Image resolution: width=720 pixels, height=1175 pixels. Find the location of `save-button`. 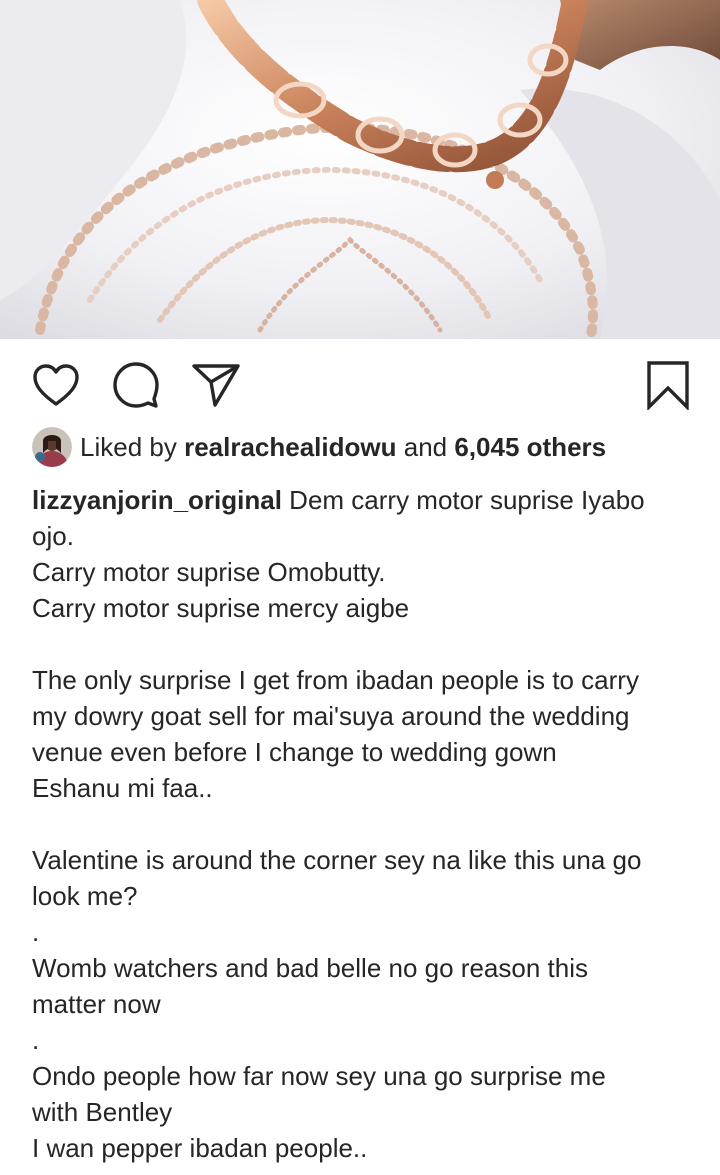

save-button is located at coordinates (668, 387).